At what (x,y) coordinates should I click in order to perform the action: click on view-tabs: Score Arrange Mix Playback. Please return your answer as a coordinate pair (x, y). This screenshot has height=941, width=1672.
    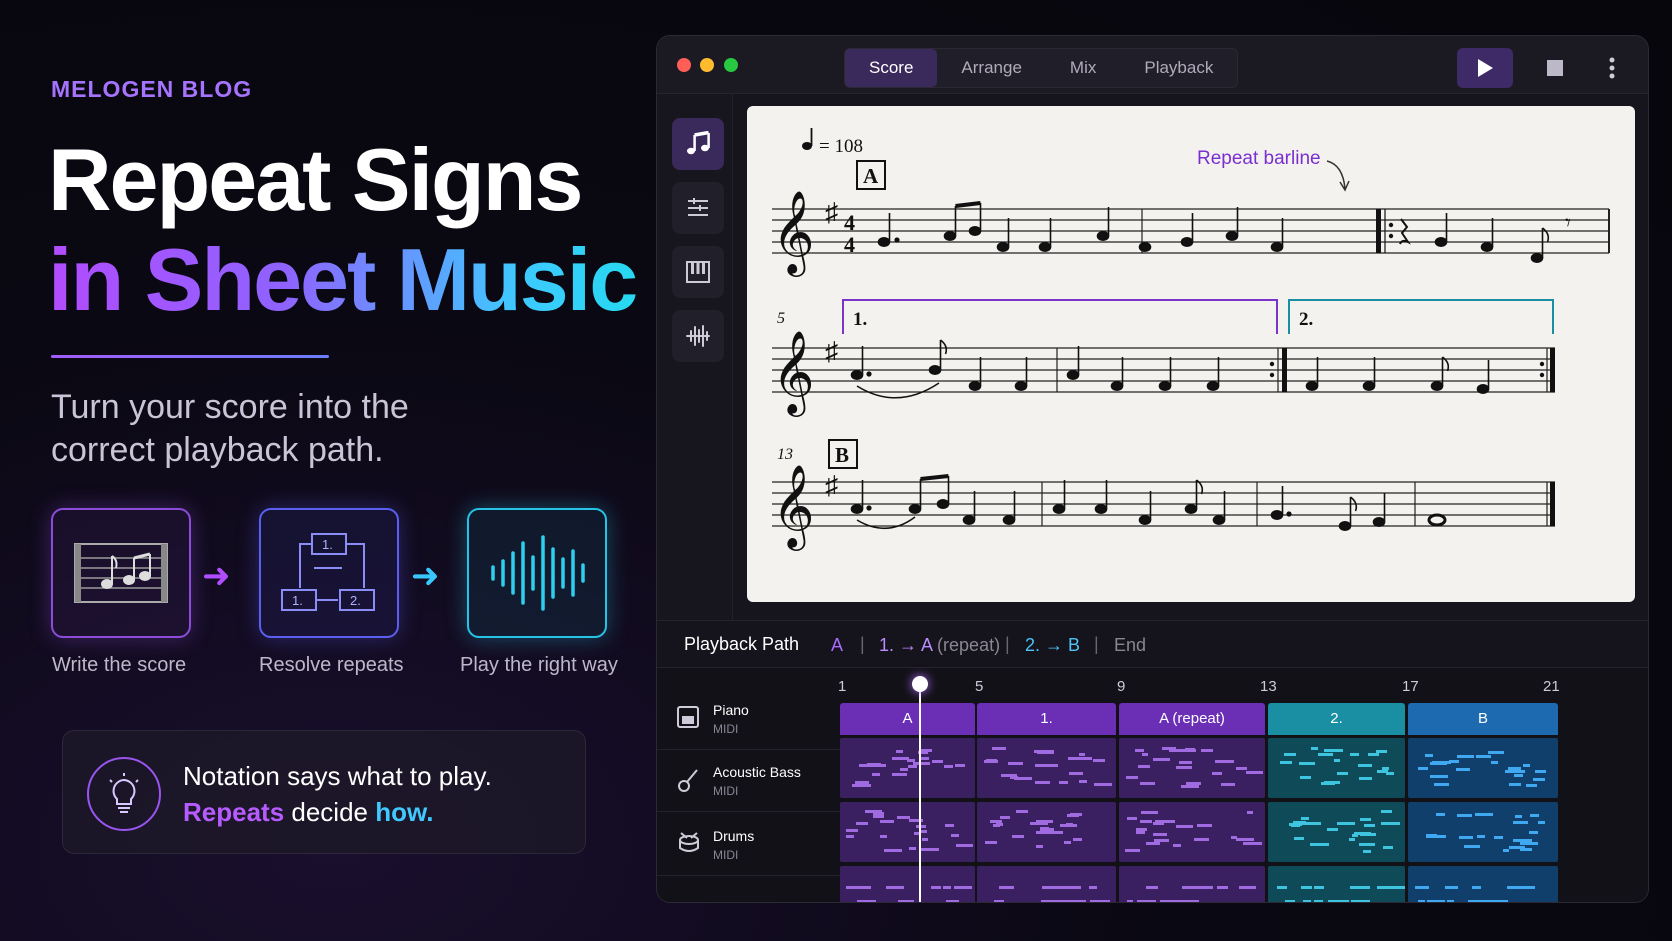
    Looking at the image, I should click on (1041, 68).